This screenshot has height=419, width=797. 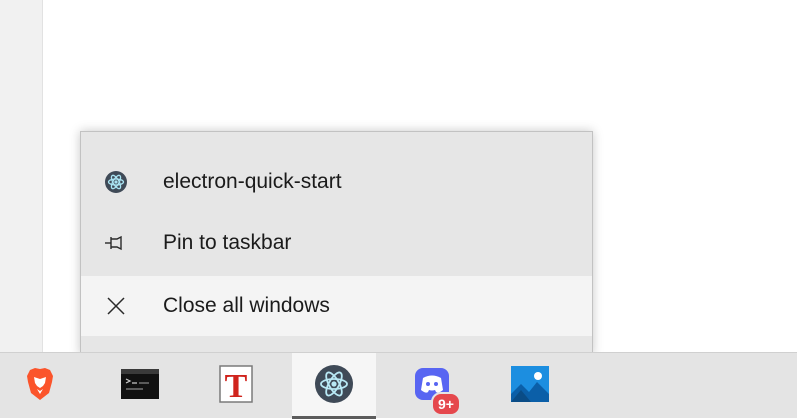 What do you see at coordinates (21, 176) in the screenshot?
I see `background-window-edge` at bounding box center [21, 176].